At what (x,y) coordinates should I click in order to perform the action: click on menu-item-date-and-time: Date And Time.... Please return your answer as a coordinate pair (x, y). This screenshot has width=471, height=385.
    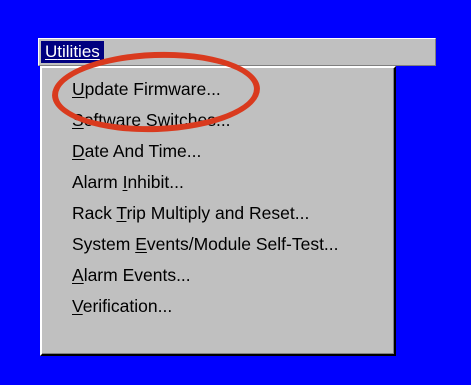
    Looking at the image, I should click on (218, 151).